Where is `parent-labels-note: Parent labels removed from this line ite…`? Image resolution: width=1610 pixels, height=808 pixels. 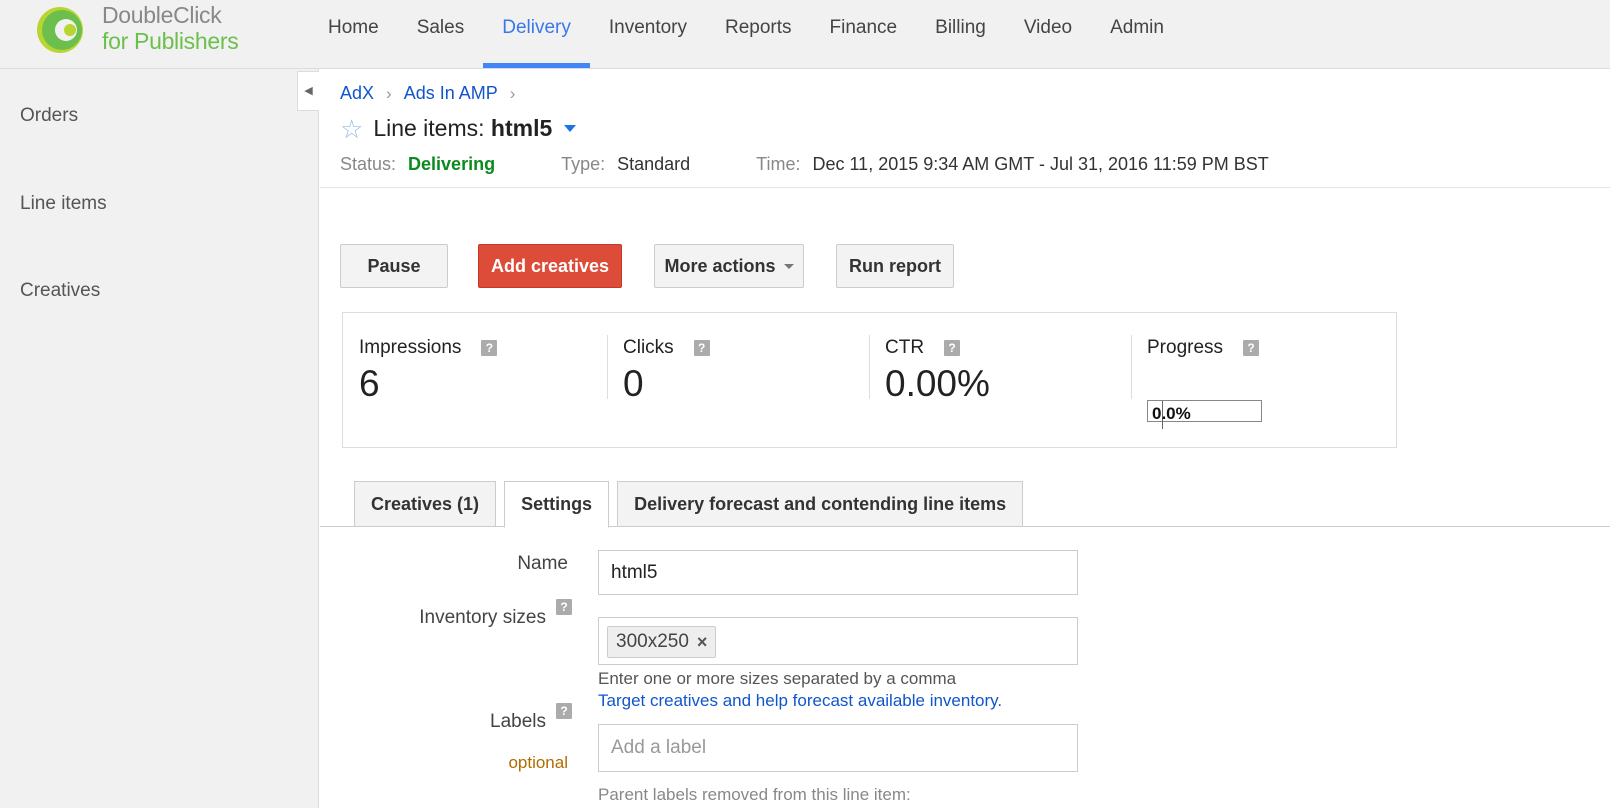
parent-labels-note: Parent labels removed from this line ite… is located at coordinates (754, 794).